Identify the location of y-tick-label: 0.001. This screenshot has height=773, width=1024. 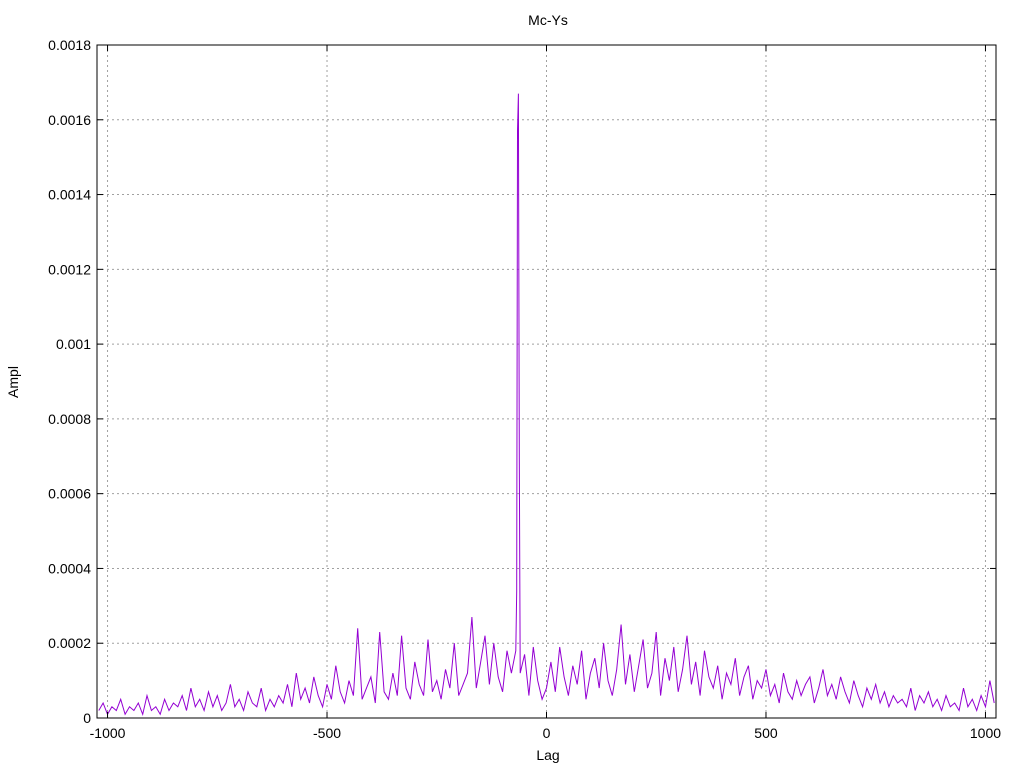
(73, 344).